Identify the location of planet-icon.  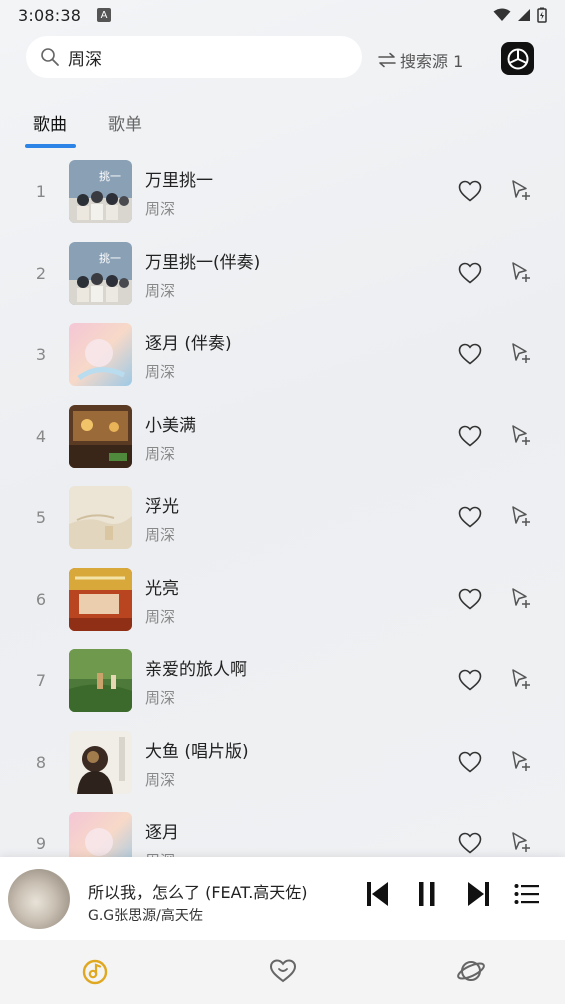
(471, 971).